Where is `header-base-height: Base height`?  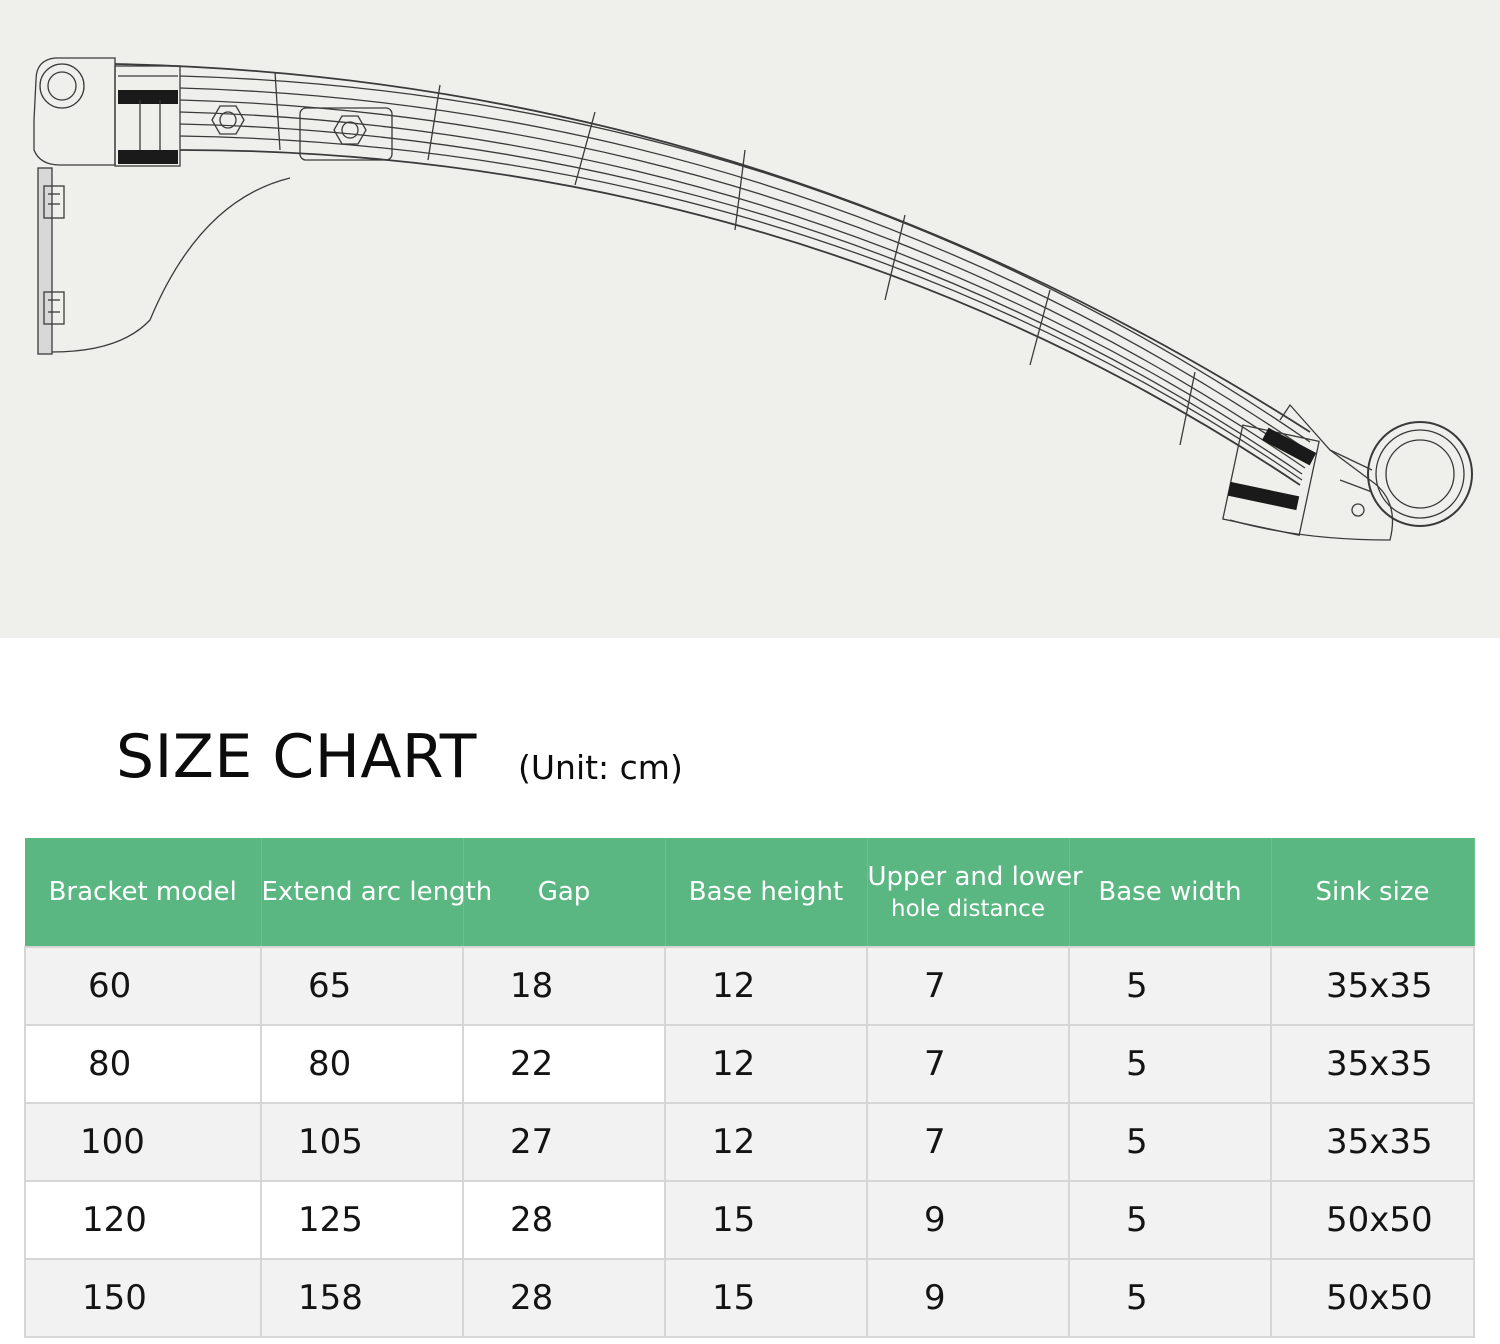 header-base-height: Base height is located at coordinates (766, 892).